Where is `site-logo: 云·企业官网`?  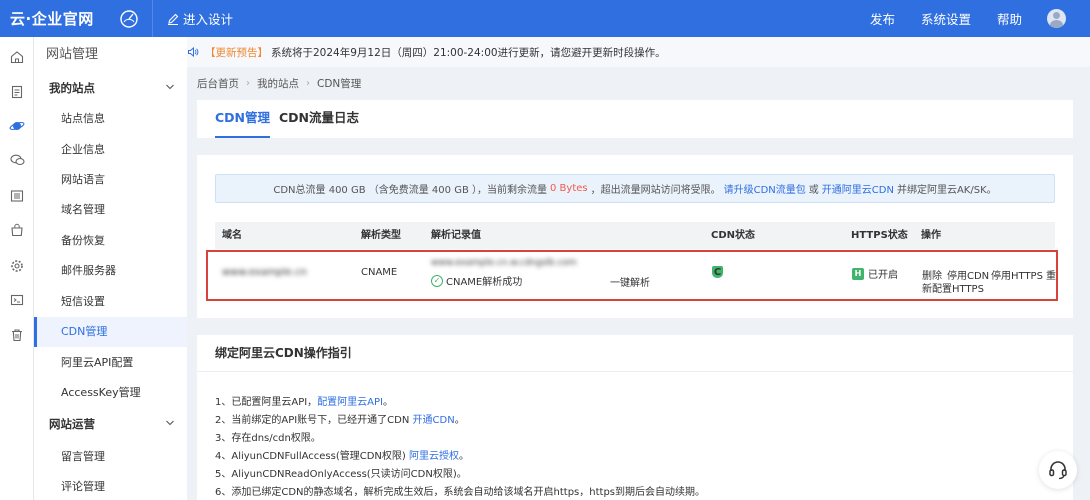
site-logo: 云·企业官网 is located at coordinates (56, 18).